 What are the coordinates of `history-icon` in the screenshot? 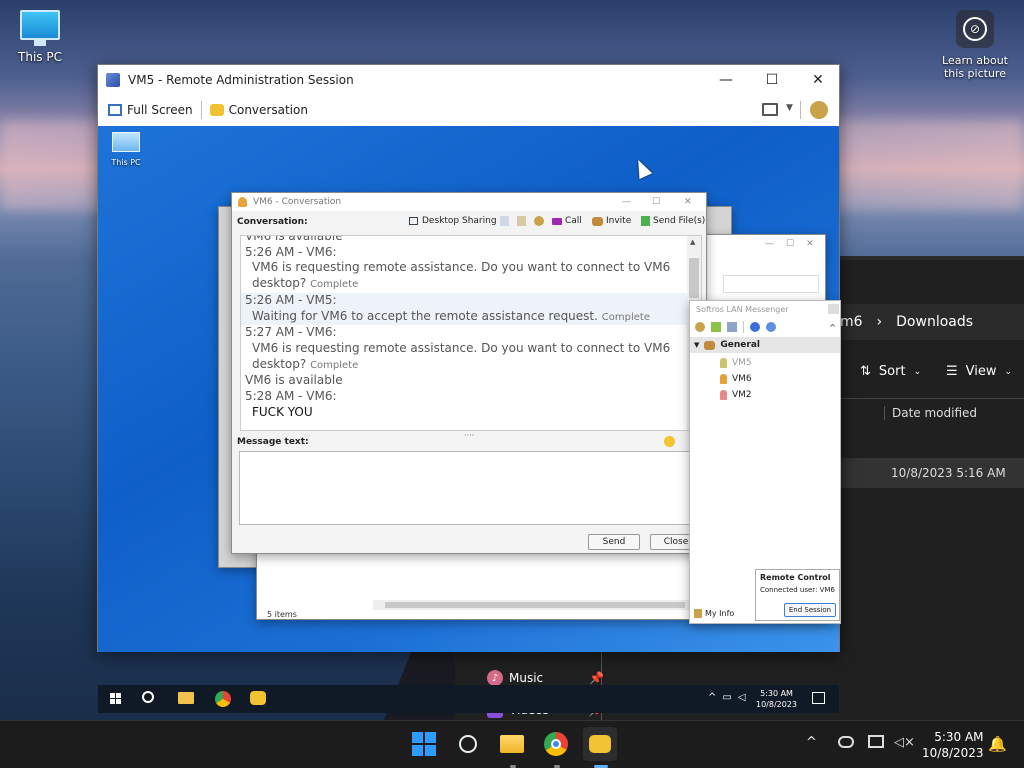 It's located at (504, 221).